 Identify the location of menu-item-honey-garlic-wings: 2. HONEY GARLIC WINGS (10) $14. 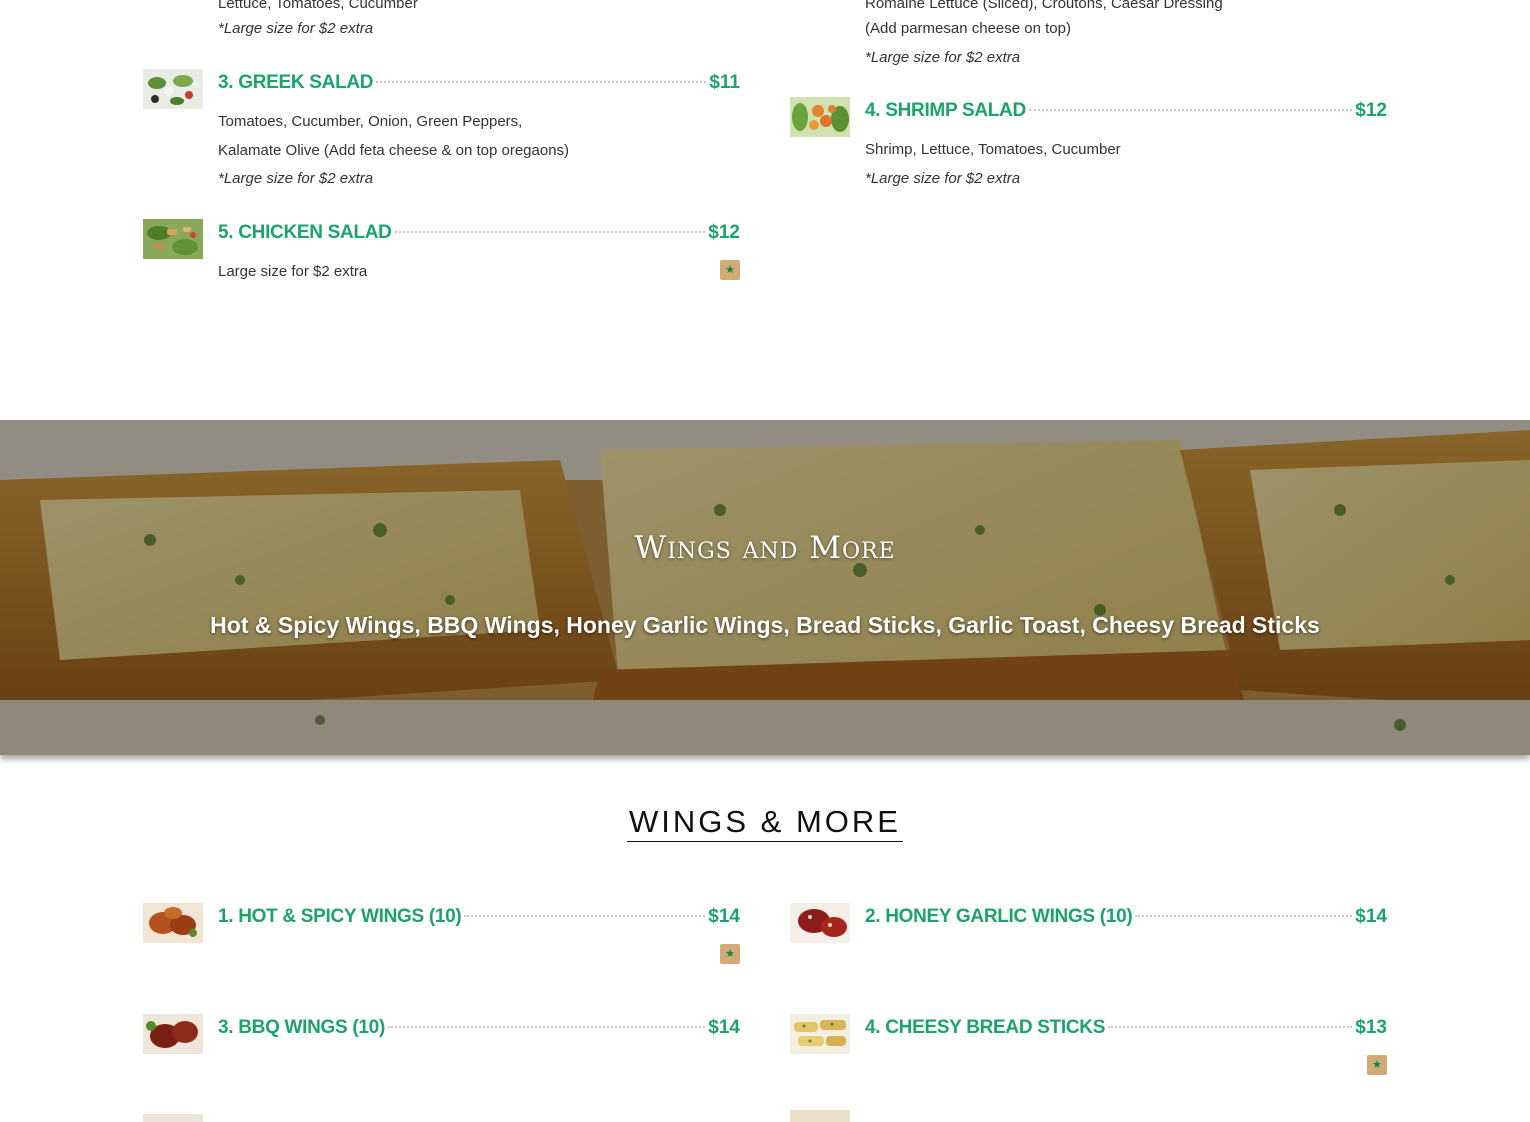
(1088, 953).